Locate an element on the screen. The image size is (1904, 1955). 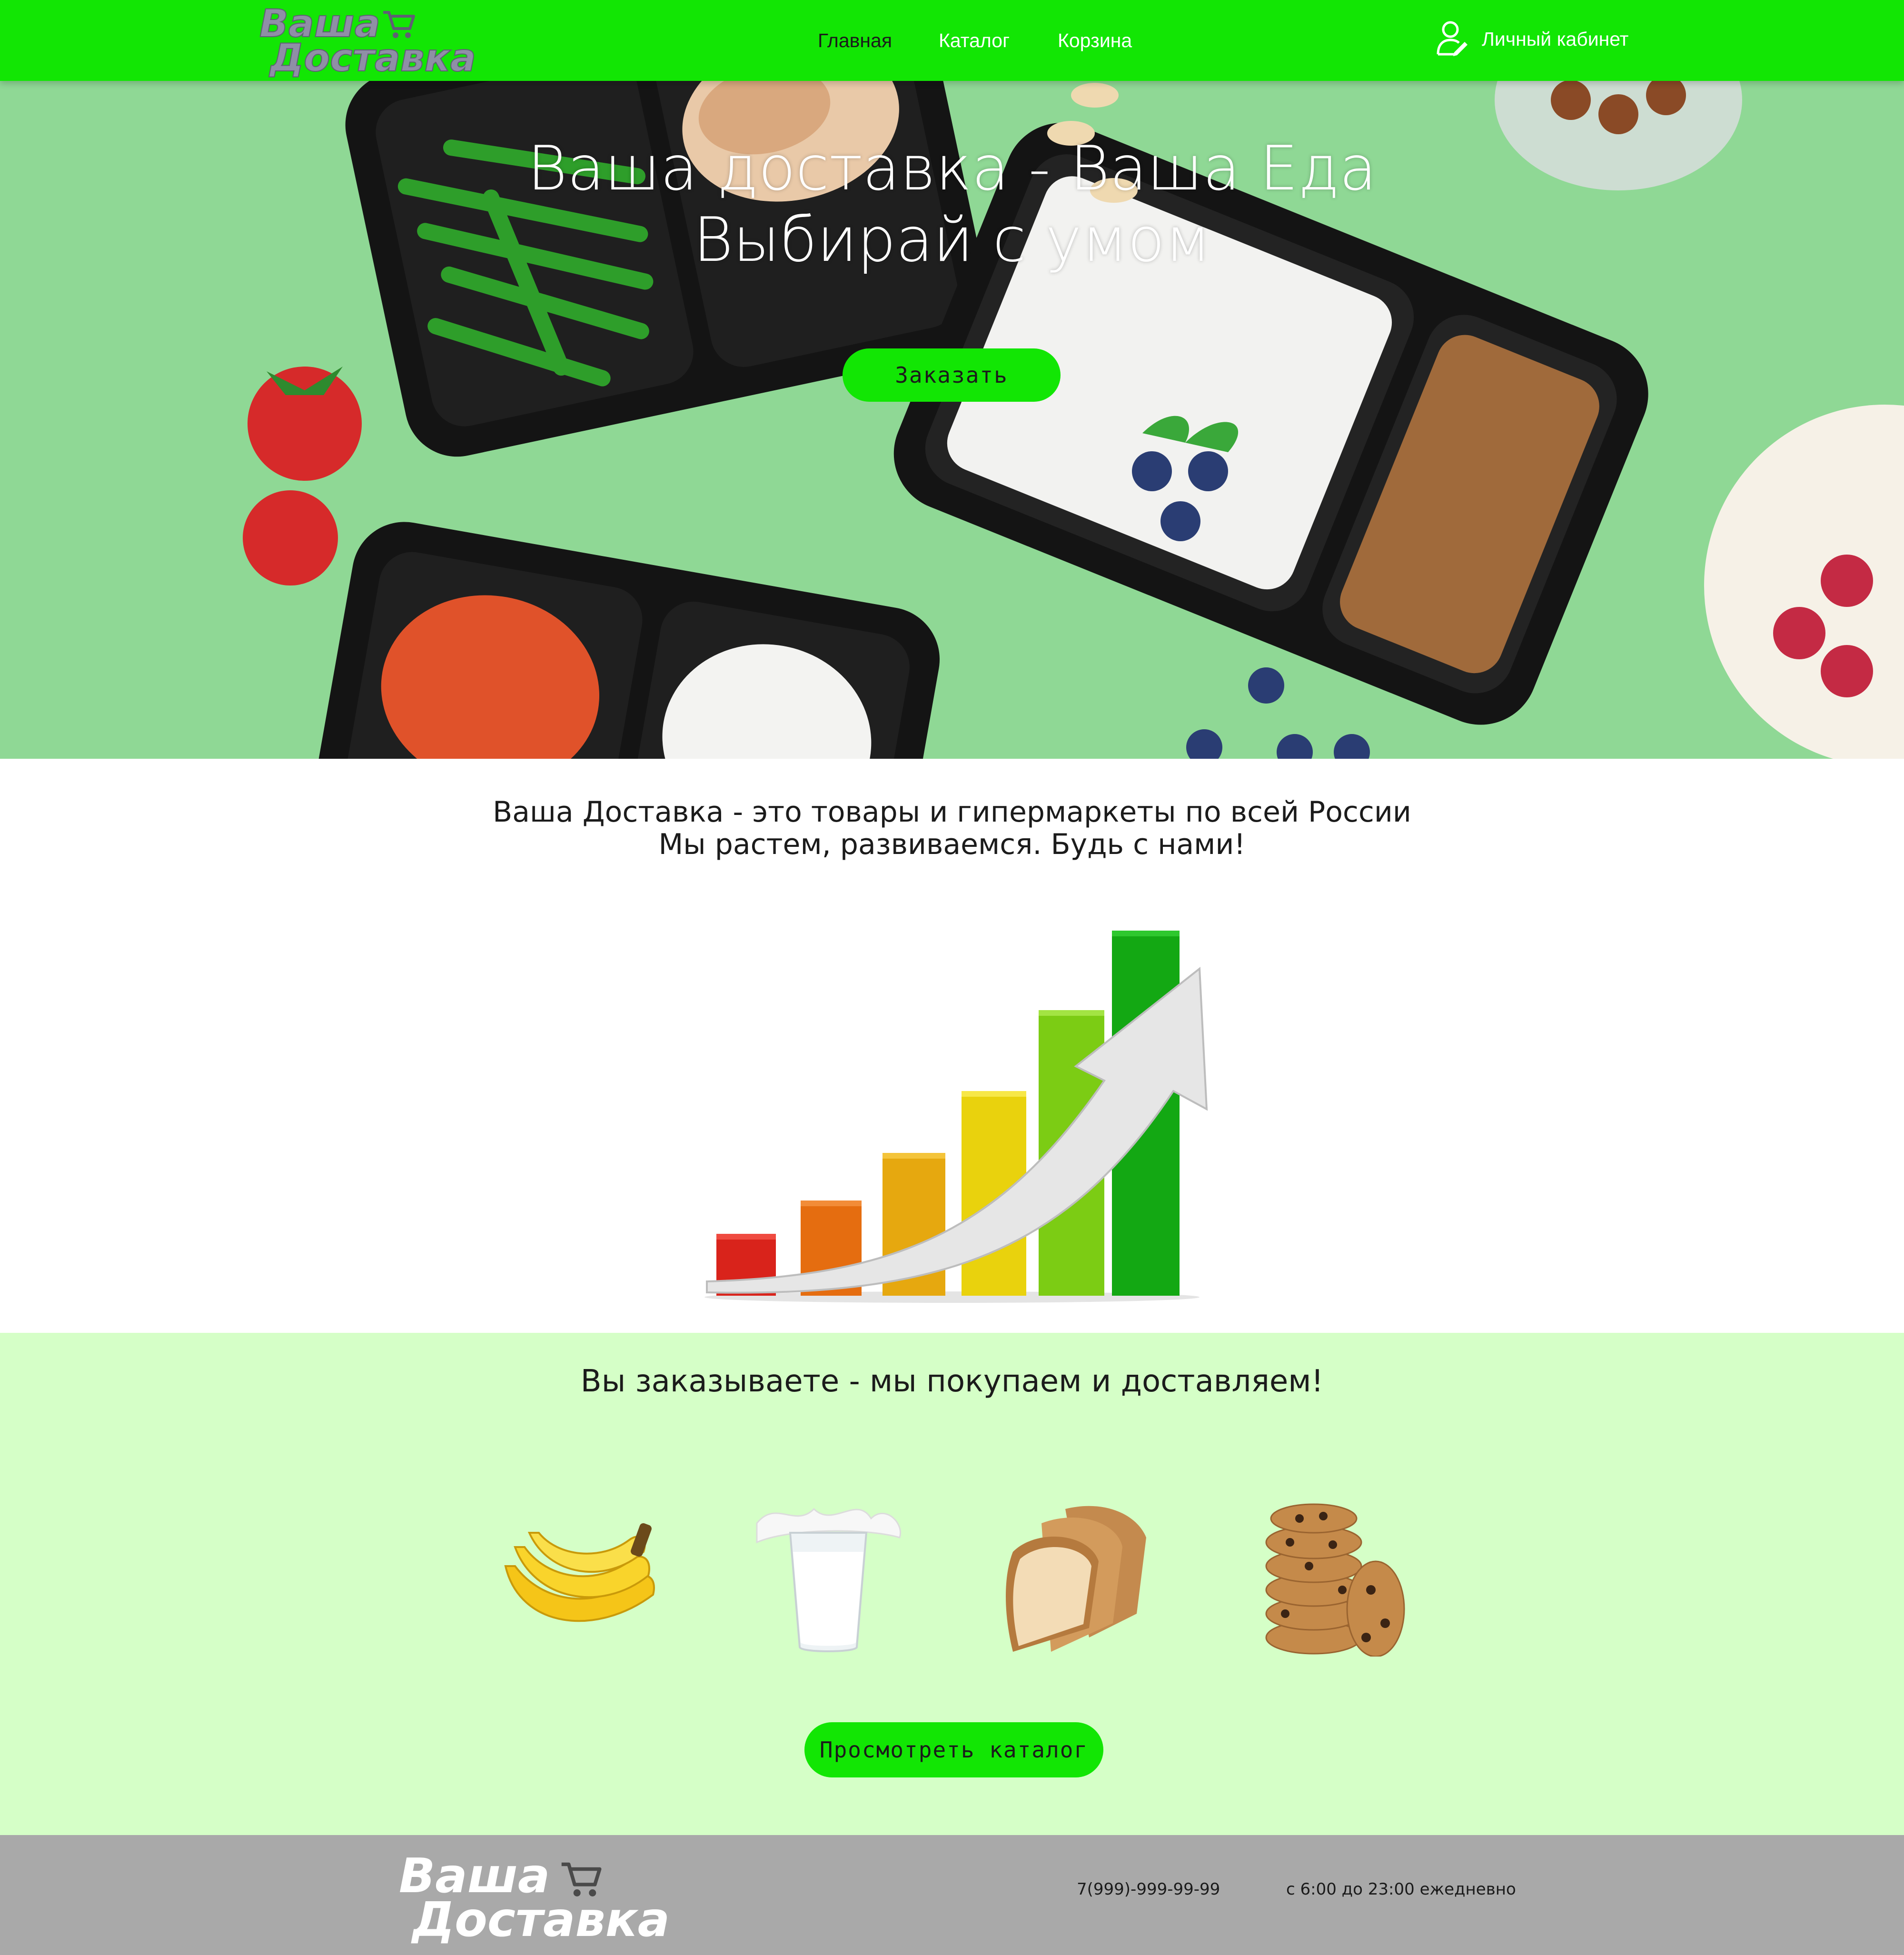
account-link: Личный кабинет is located at coordinates (1531, 39).